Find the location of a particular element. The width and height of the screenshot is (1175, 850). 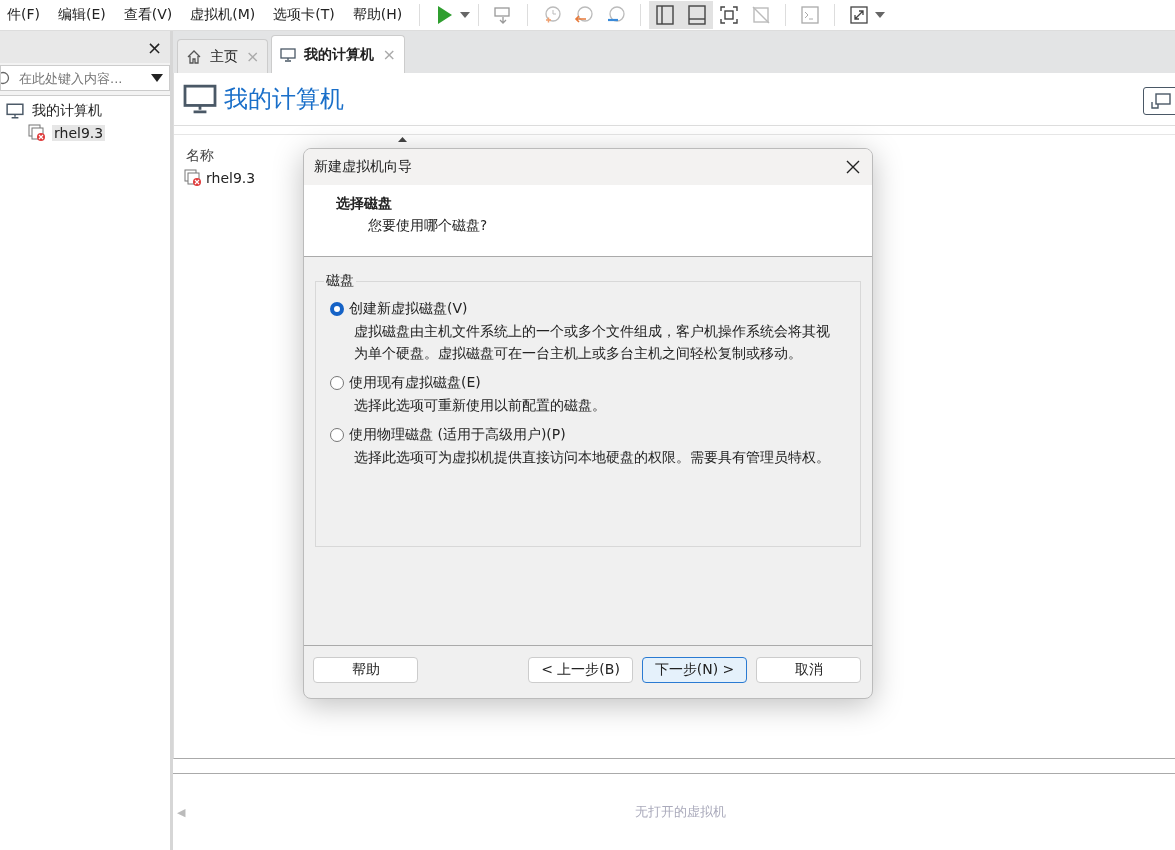

dialog-button: 帮助 is located at coordinates (365, 670).